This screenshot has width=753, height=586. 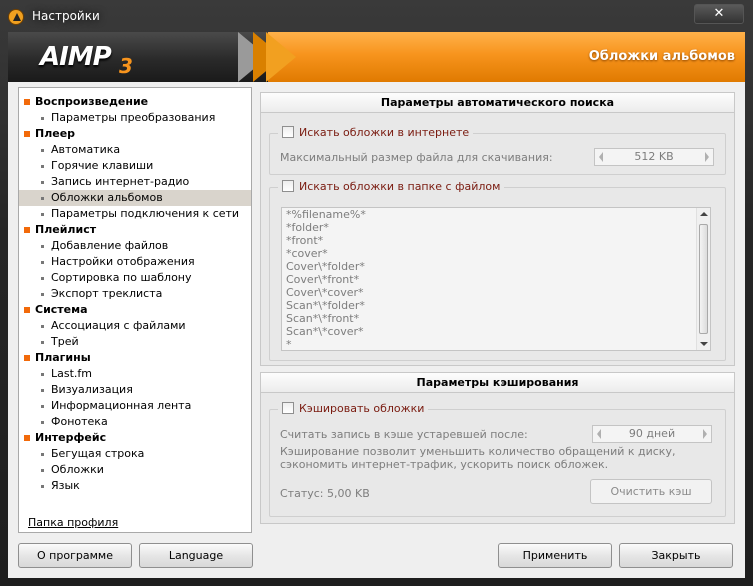 What do you see at coordinates (135, 486) in the screenshot?
I see `tree-item-language: Язык` at bounding box center [135, 486].